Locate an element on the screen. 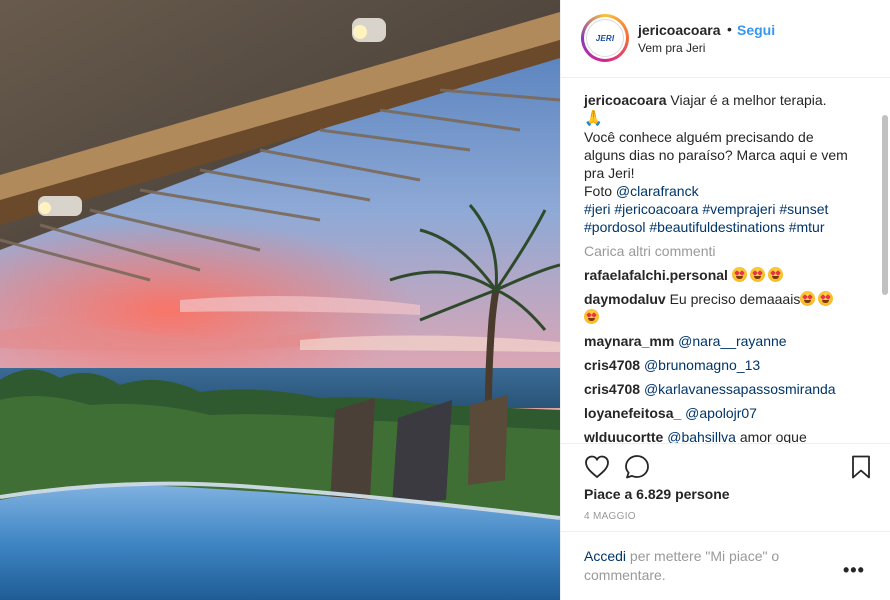  comment-username: daymodaluv is located at coordinates (625, 299).